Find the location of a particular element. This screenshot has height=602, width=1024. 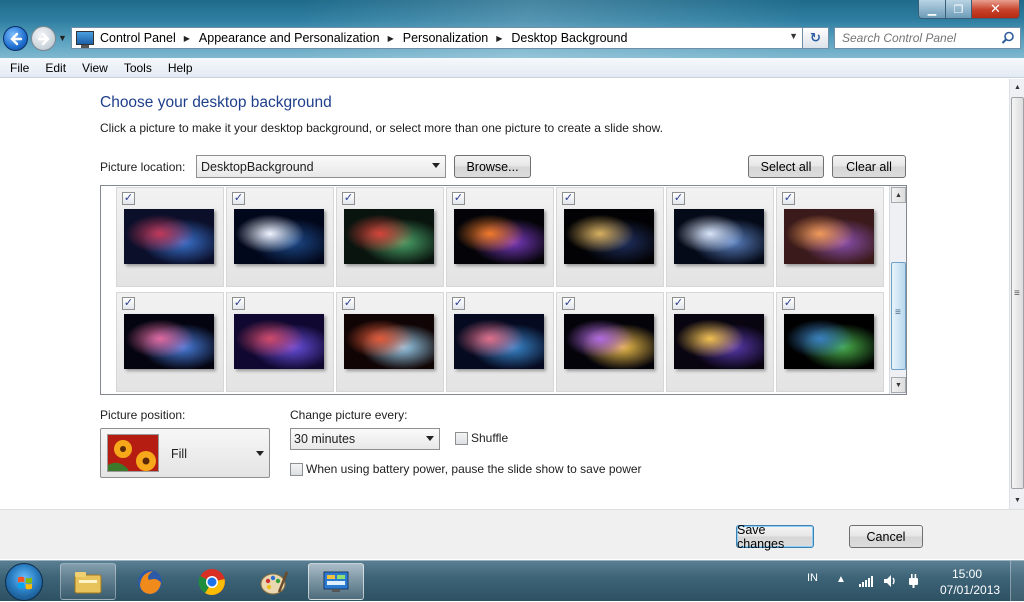

system-tray: IN ▲ 15:00 07/01/2013 is located at coordinates (912, 581).